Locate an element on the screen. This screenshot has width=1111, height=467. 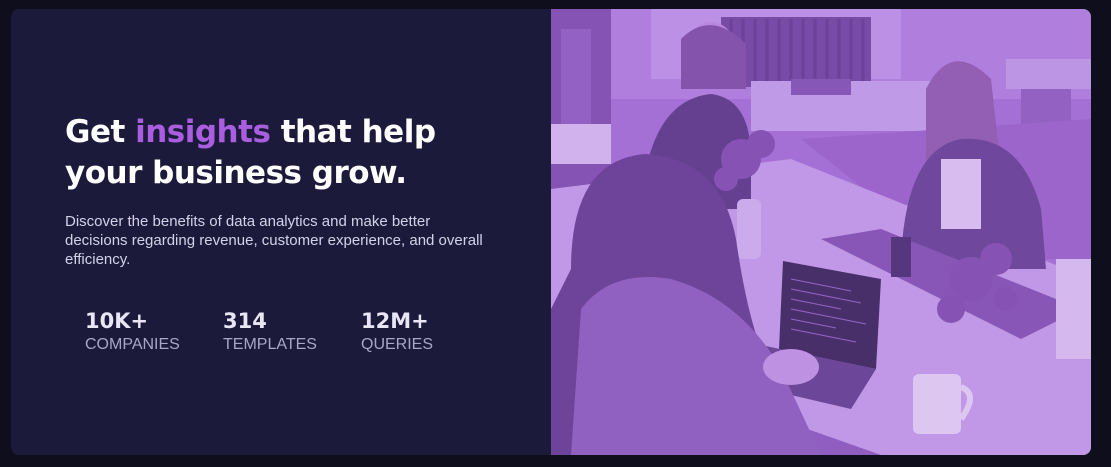
stat-templates: 314 Templates is located at coordinates (292, 331).